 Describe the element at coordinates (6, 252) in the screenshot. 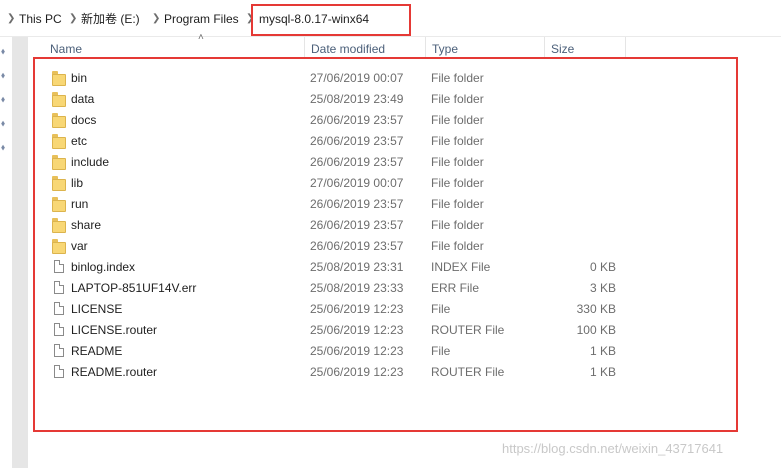

I see `navigation-pane: ⬧ ⬧ ⬧ ⬧ ⬧` at that location.